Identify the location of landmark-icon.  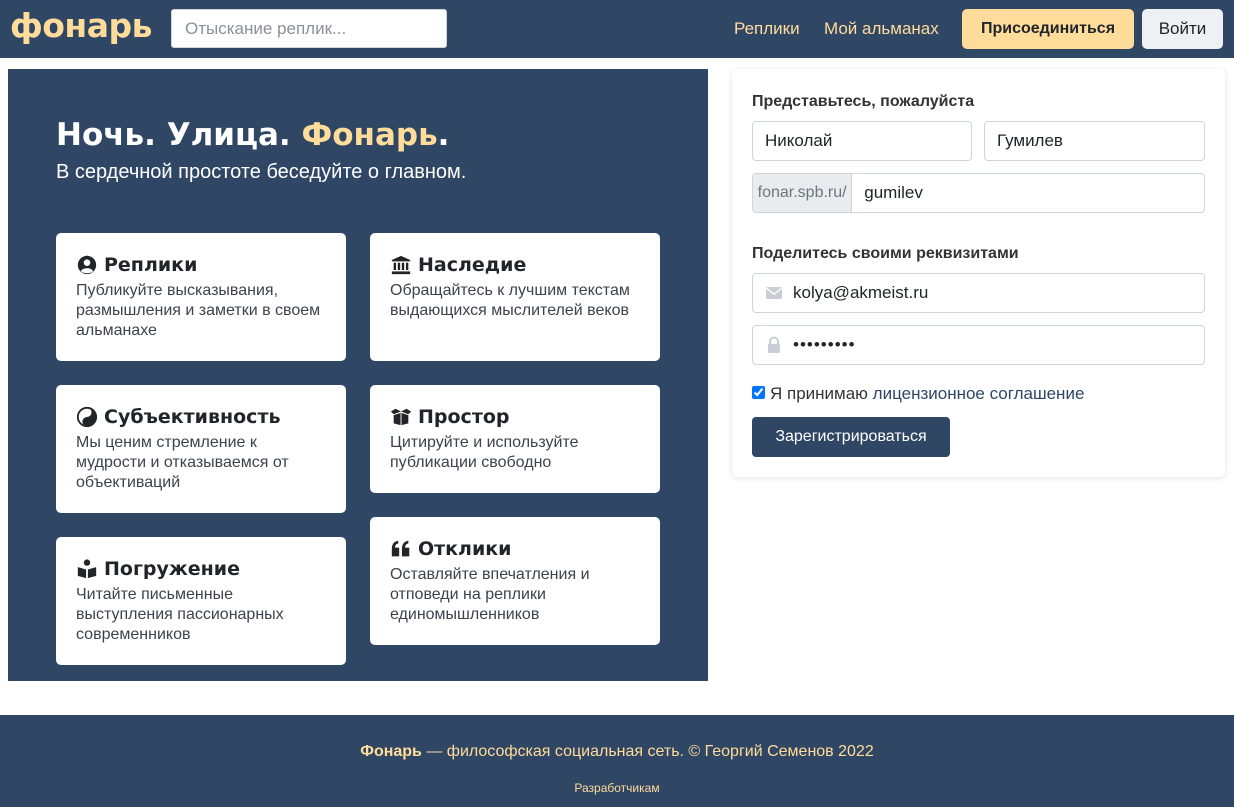
(401, 265).